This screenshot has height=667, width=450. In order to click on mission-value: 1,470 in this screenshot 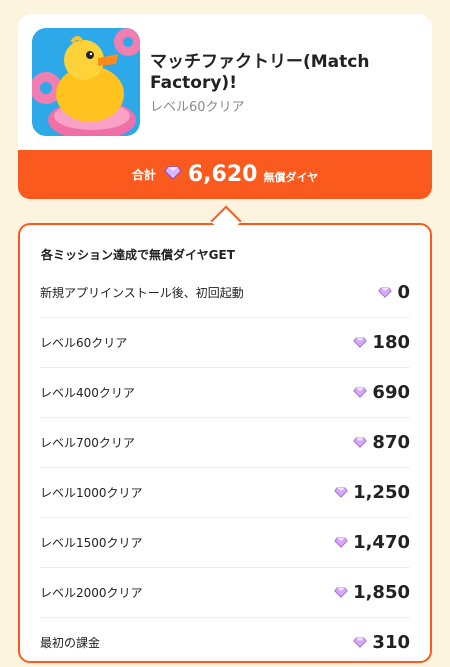, I will do `click(381, 542)`.